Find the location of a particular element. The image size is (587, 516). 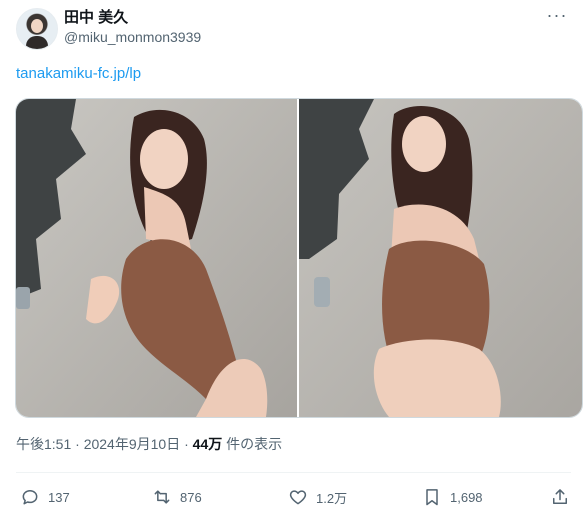

reply-icon is located at coordinates (30, 497).